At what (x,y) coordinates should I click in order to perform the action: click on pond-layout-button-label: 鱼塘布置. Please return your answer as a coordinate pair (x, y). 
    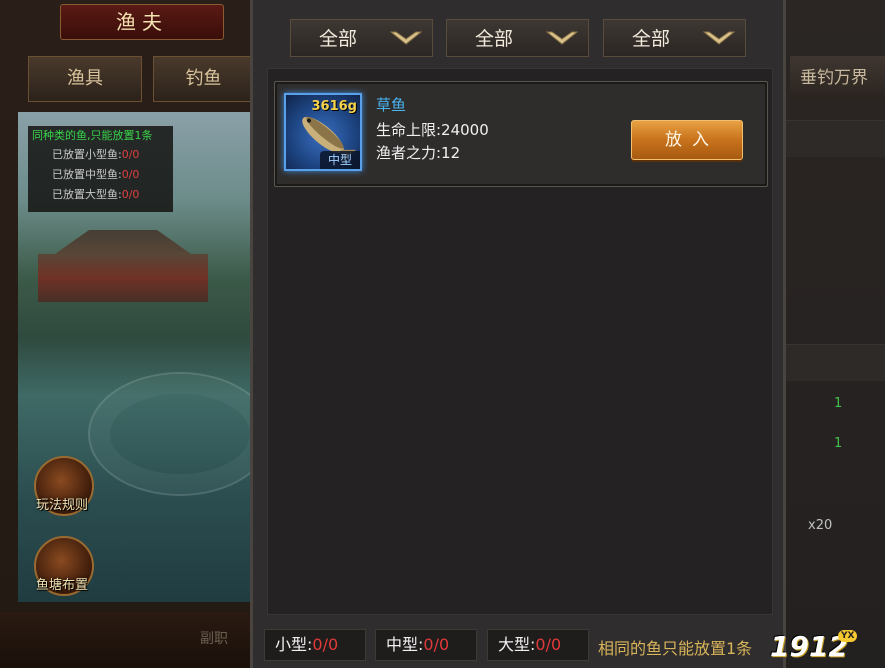
    Looking at the image, I should click on (61, 585).